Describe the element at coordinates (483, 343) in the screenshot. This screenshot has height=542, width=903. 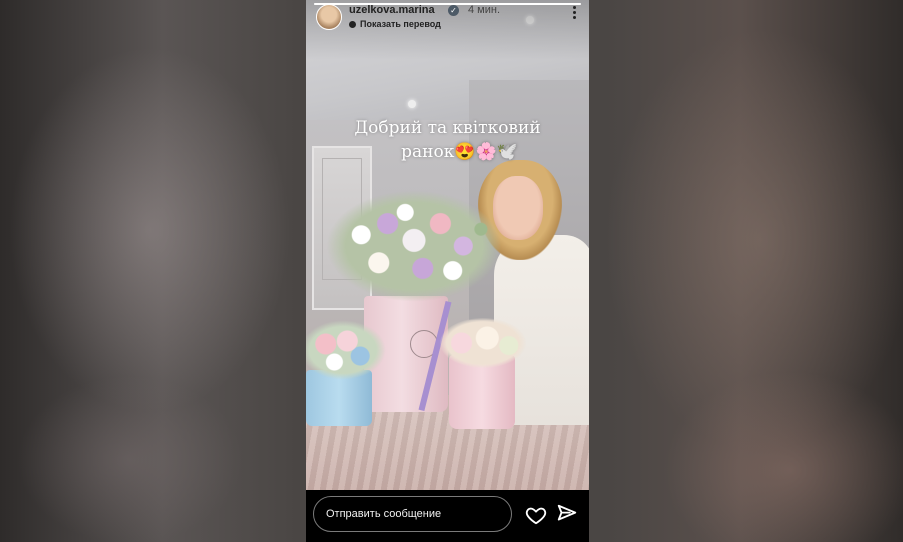
I see `bouquet-small` at that location.